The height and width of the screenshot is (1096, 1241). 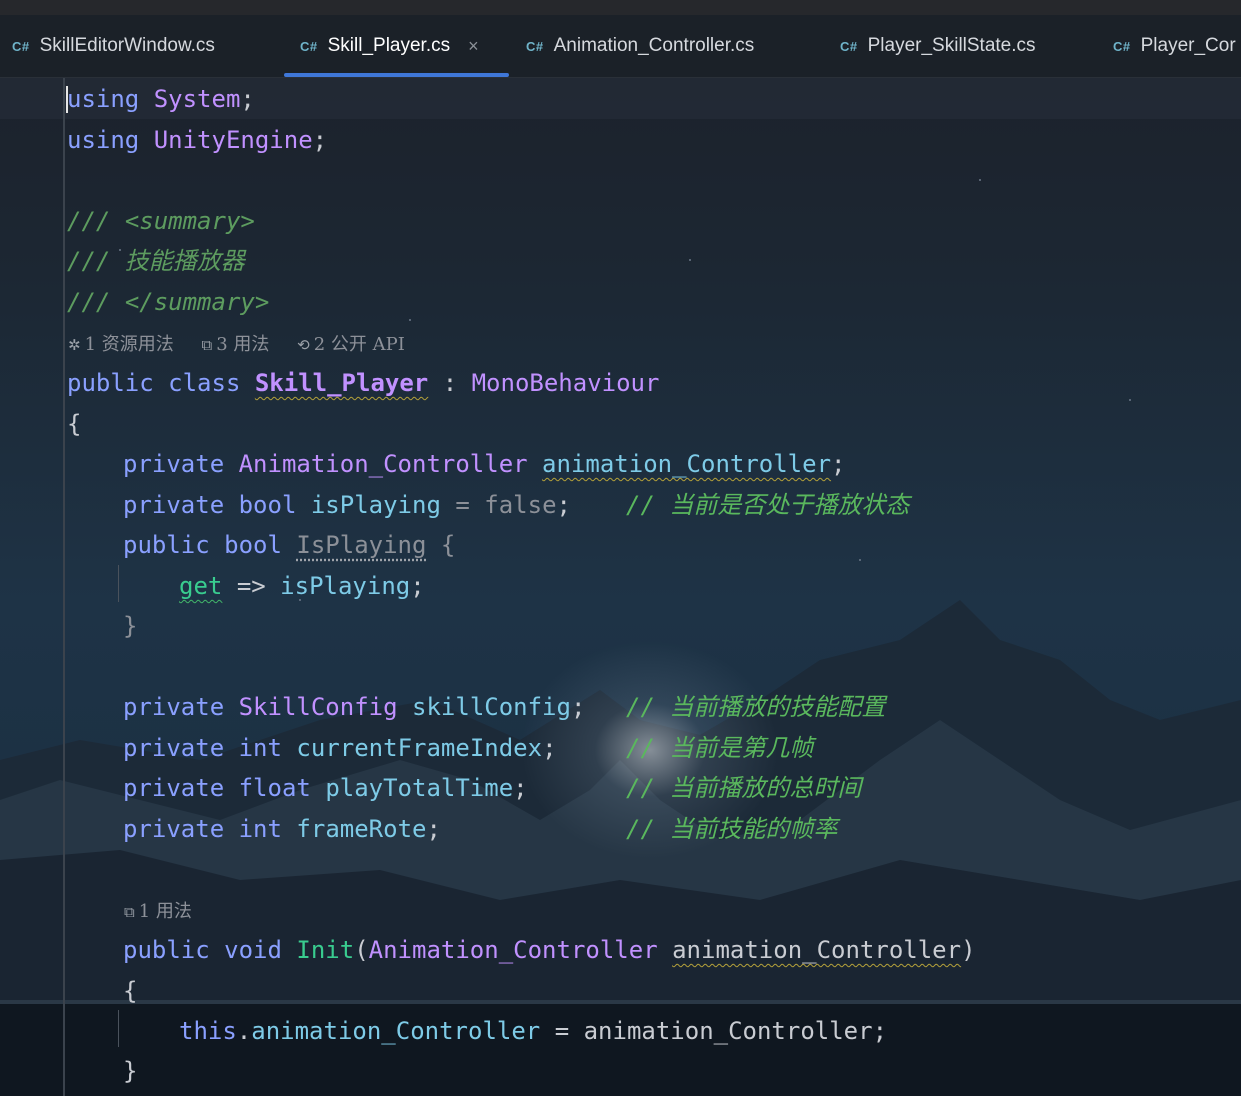 What do you see at coordinates (74, 345) in the screenshot?
I see `unity-resource-icon: ✲` at bounding box center [74, 345].